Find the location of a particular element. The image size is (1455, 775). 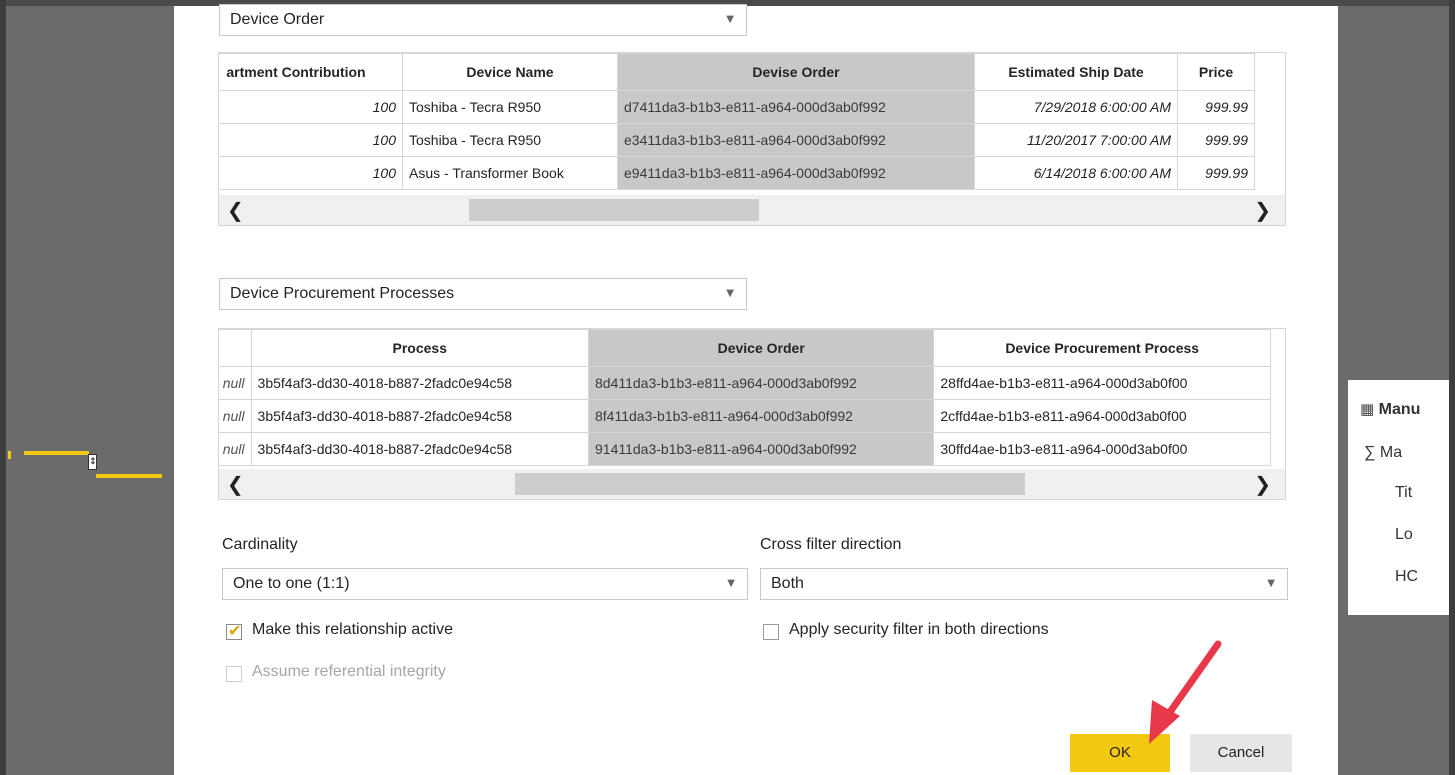

background-field-2: Tit is located at coordinates (1403, 493).